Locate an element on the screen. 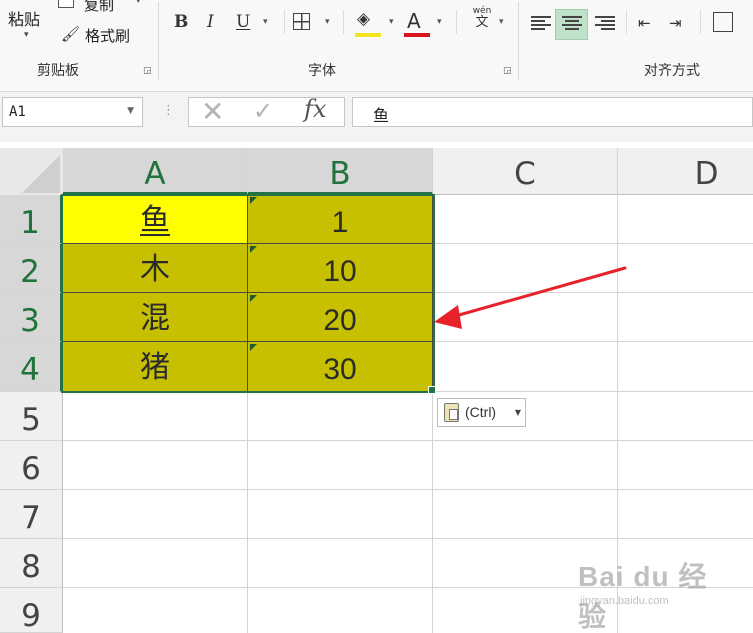 The image size is (753, 633). copy-button: 复制 is located at coordinates (99, 7).